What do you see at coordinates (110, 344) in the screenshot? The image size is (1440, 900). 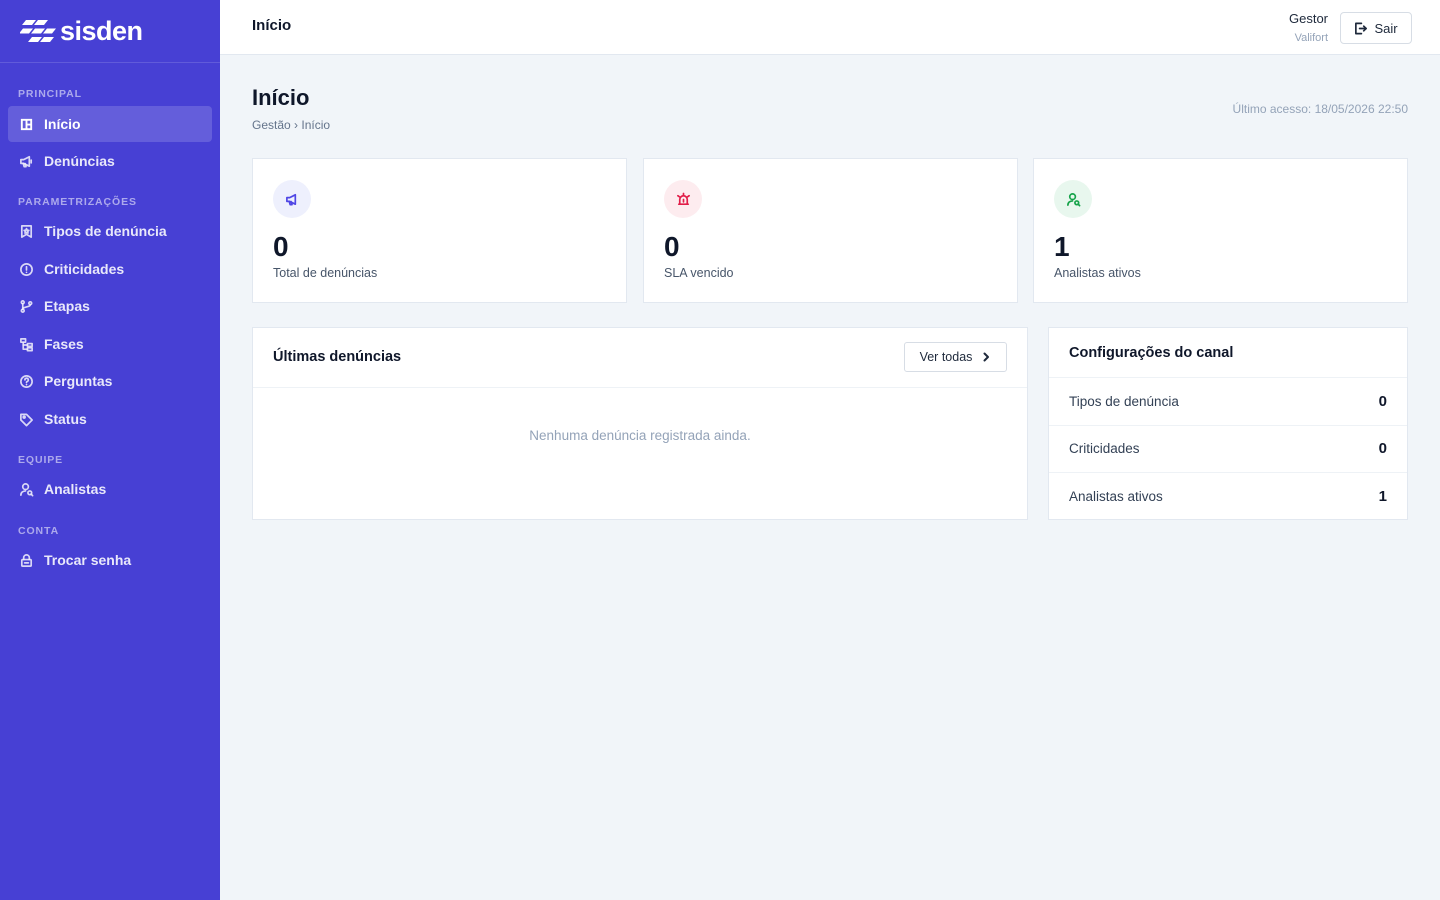 I see `sidebar-item-fases: Fases` at bounding box center [110, 344].